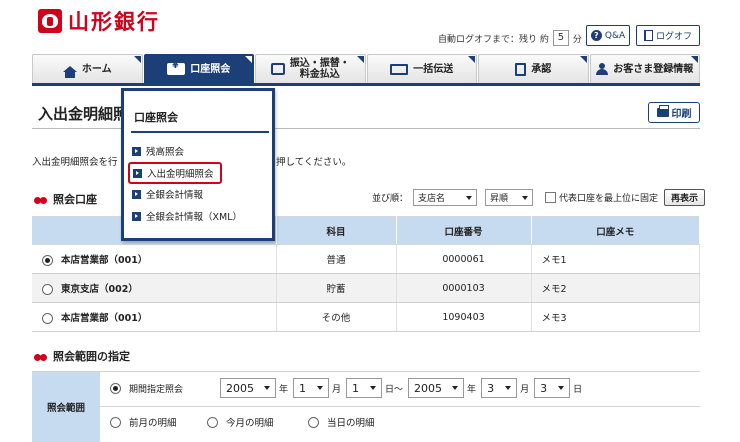 This screenshot has height=442, width=740. What do you see at coordinates (180, 174) in the screenshot?
I see `menu-item-label: 入出金明細照会` at bounding box center [180, 174].